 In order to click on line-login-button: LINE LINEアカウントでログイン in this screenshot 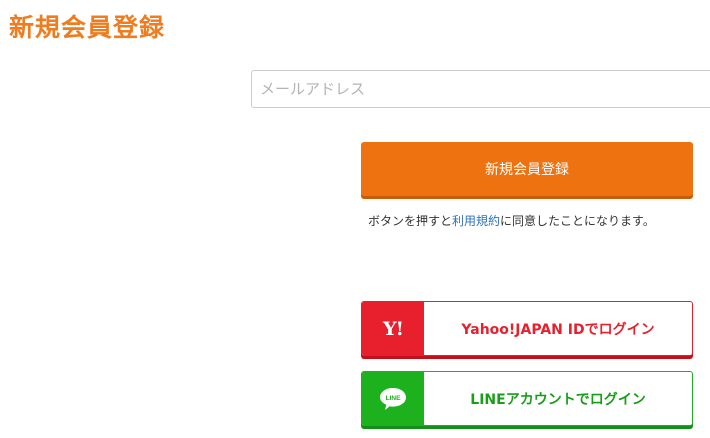, I will do `click(527, 398)`.